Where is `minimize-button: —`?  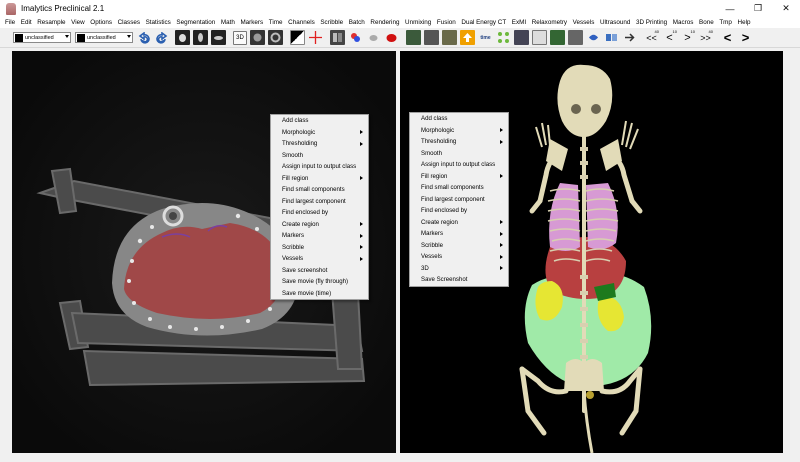 minimize-button: — is located at coordinates (730, 8).